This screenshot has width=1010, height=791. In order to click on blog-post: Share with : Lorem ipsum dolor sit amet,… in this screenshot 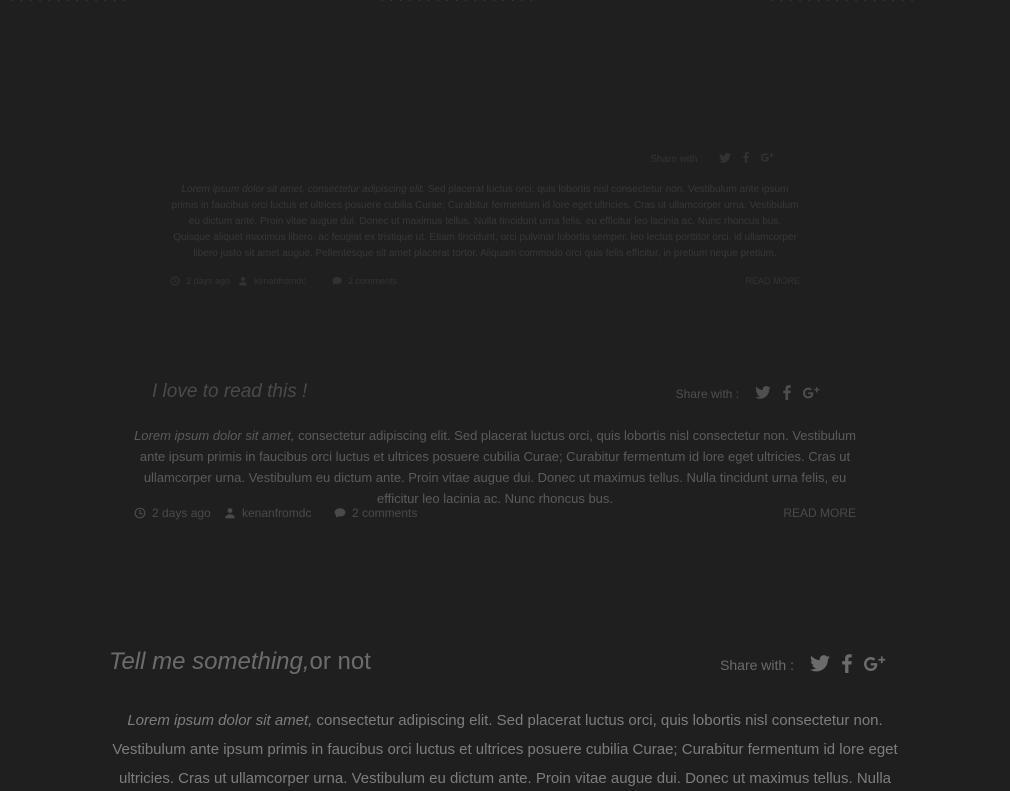, I will do `click(485, 222)`.